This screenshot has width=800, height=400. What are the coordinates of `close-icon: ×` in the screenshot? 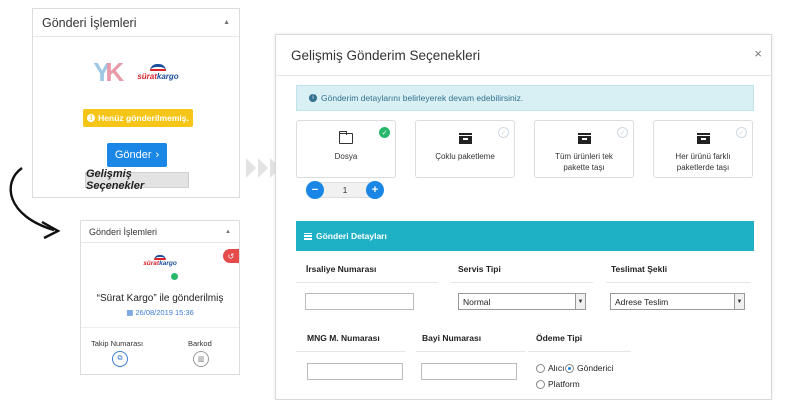 It's located at (758, 53).